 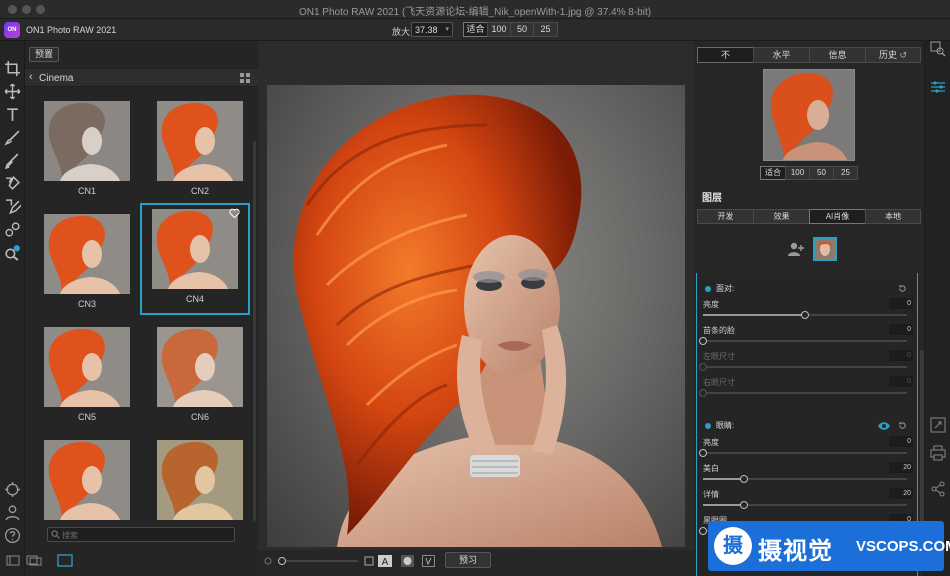 I want to click on plugins-icon, so click(x=12, y=489).